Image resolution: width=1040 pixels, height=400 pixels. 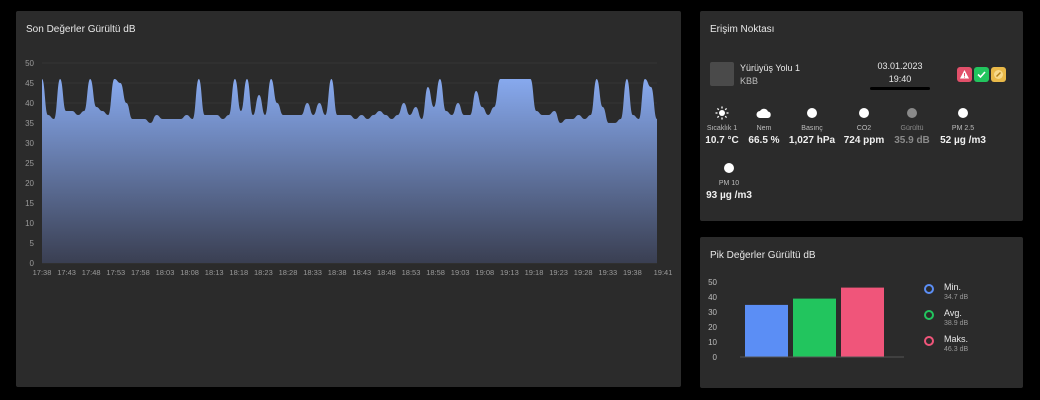 I want to click on metric-pm25: PM 2.5 52 µg /m3, so click(x=963, y=126).